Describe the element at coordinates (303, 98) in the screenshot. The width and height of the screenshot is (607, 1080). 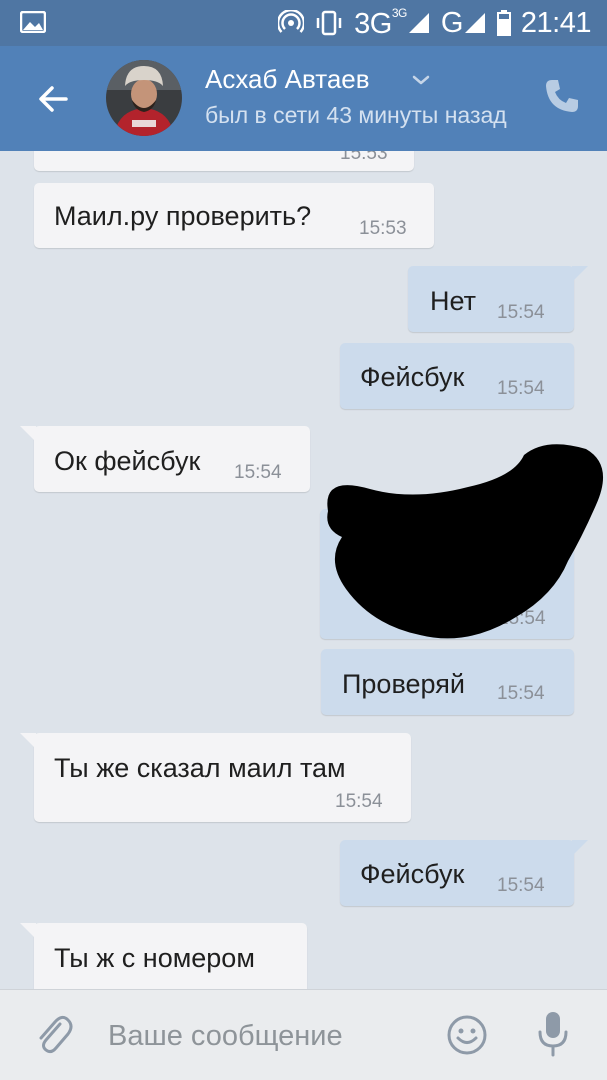
I see `chat-header: Асхаб Автаев был в сети 43 минуты назад` at that location.